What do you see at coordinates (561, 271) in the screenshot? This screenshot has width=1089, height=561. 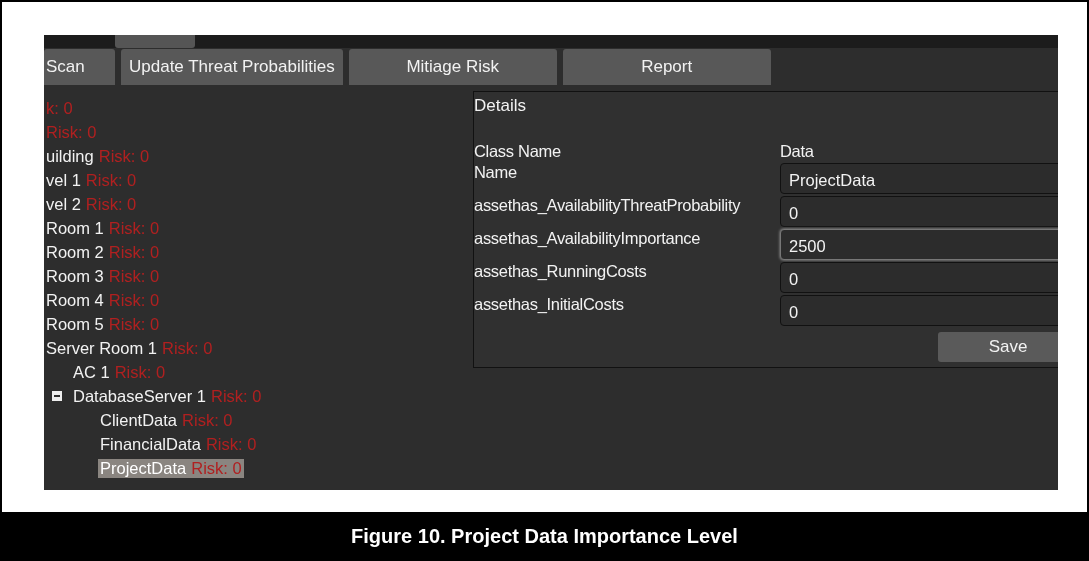 I see `field-label: assethas_RunningCosts` at bounding box center [561, 271].